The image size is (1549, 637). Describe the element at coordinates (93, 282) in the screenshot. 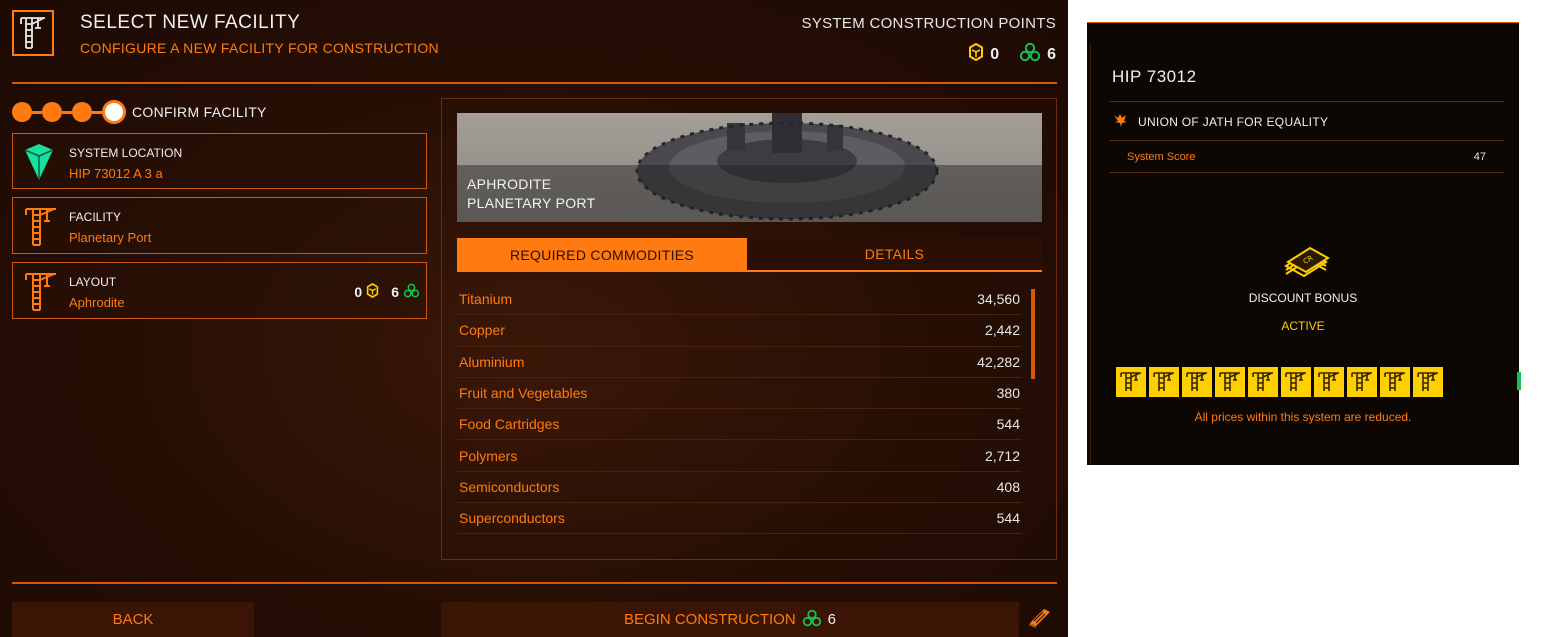

I see `layout-label: LAYOUT` at that location.